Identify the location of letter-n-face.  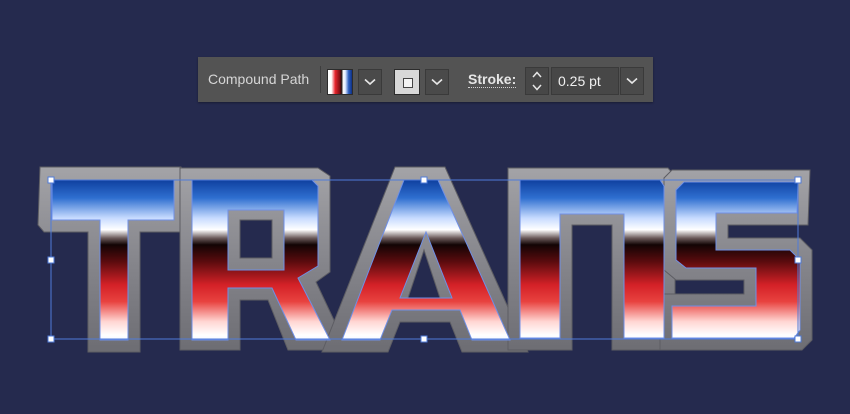
(592, 259).